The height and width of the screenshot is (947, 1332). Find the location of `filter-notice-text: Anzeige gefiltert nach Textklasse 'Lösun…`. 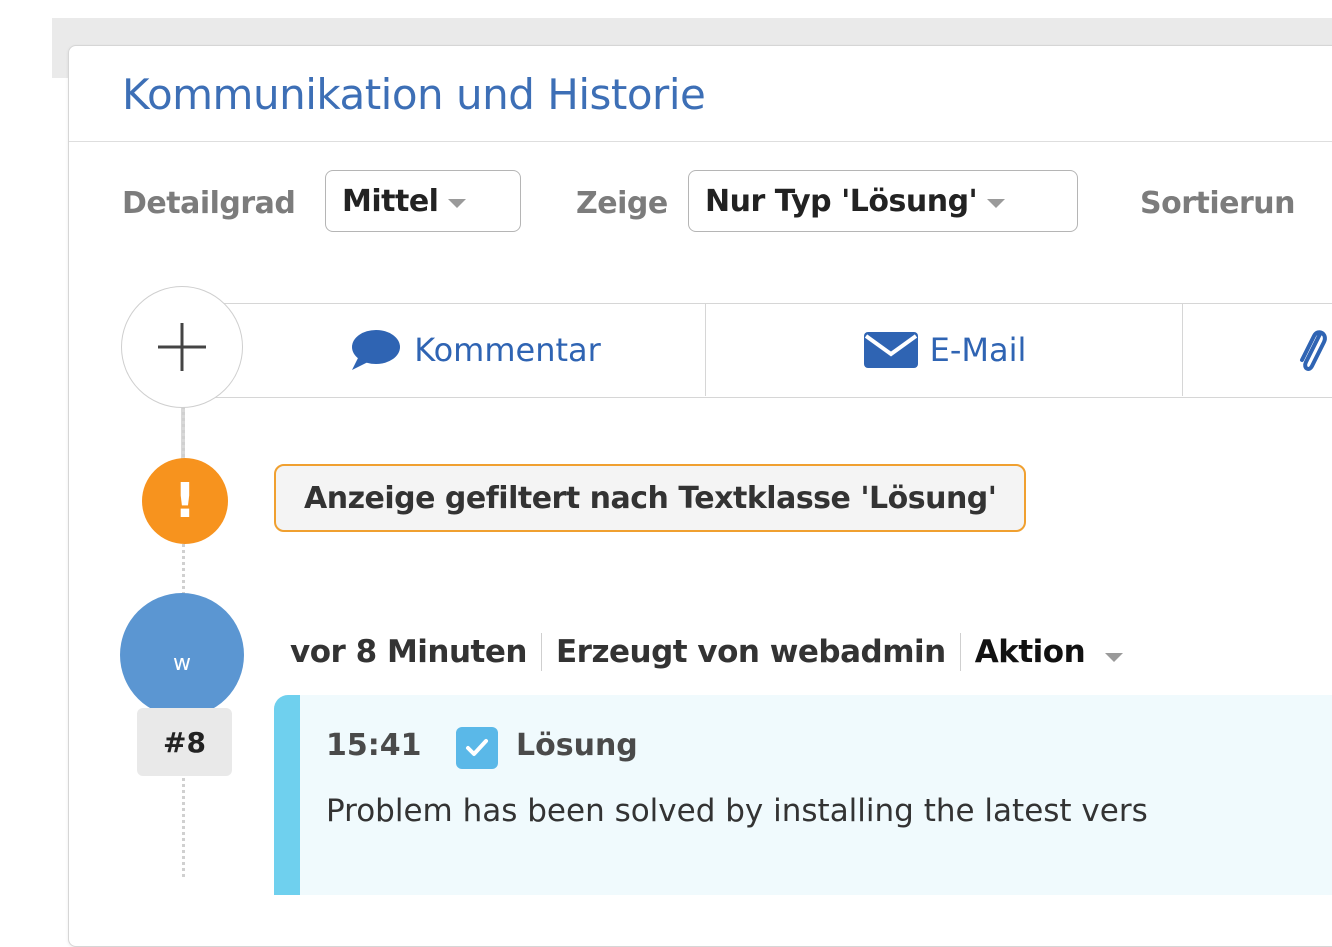

filter-notice-text: Anzeige gefiltert nach Textklasse 'Lösun… is located at coordinates (650, 498).